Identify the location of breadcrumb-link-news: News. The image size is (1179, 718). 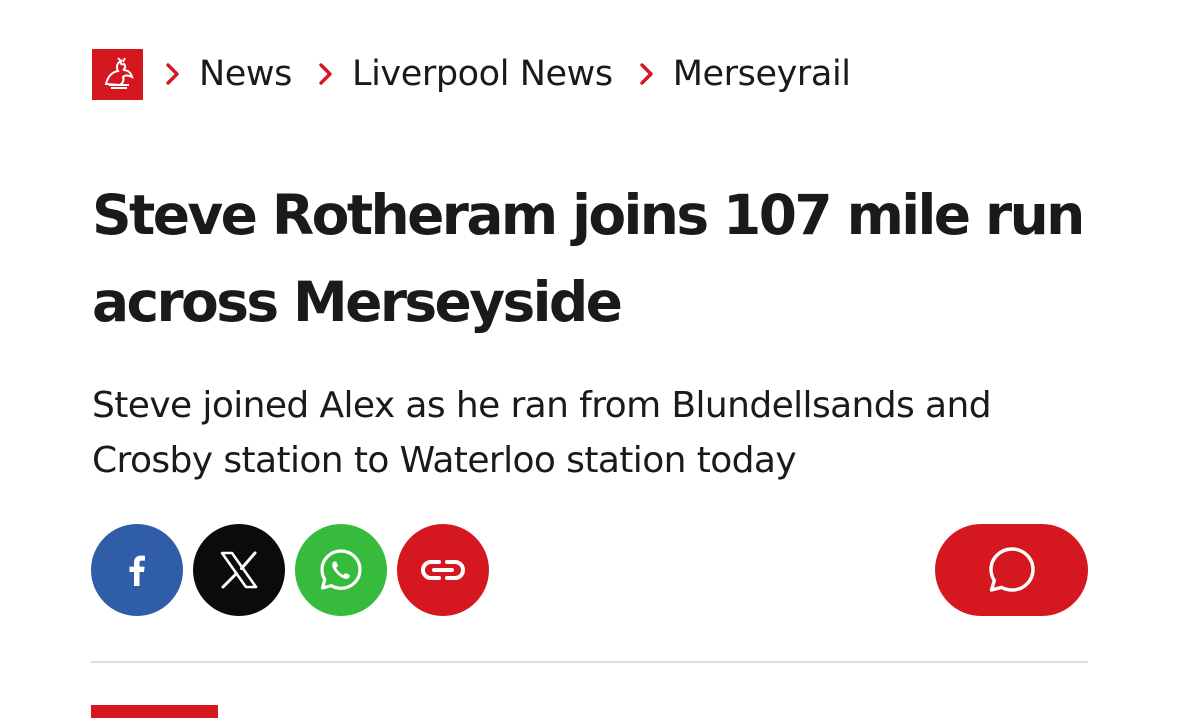
(245, 74).